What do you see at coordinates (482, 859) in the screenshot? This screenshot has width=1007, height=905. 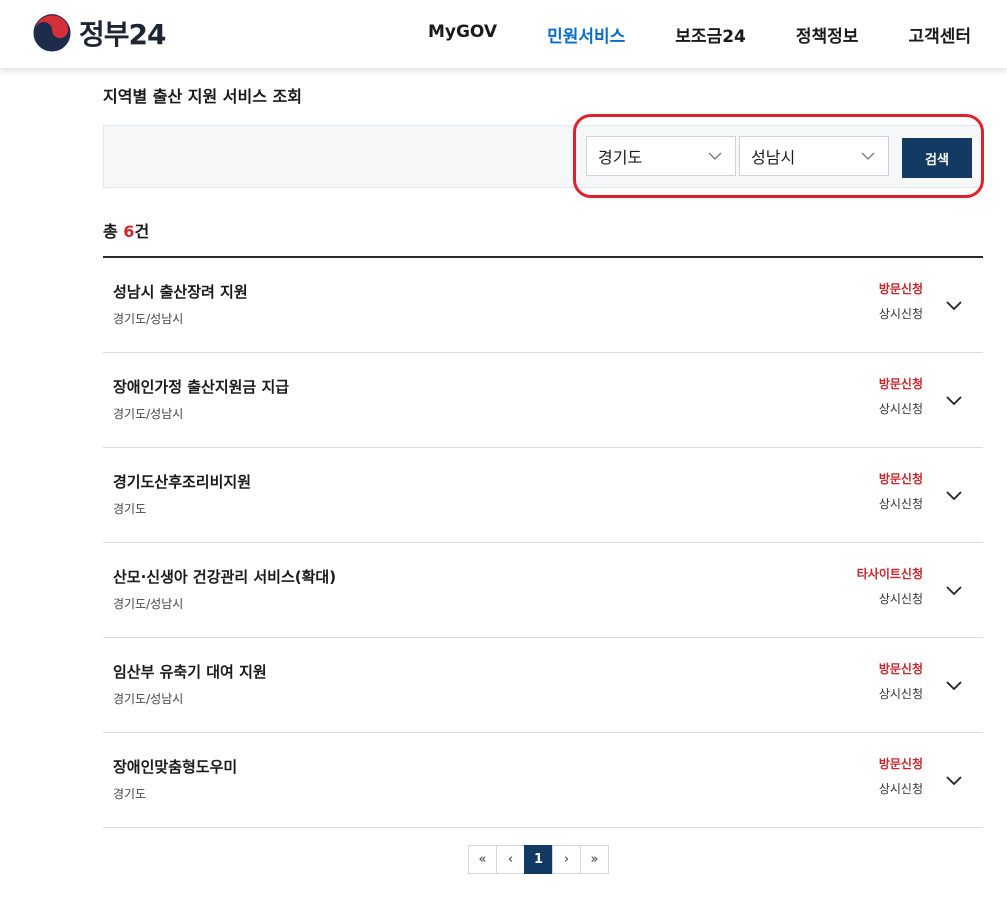 I see `first-page-button: «` at bounding box center [482, 859].